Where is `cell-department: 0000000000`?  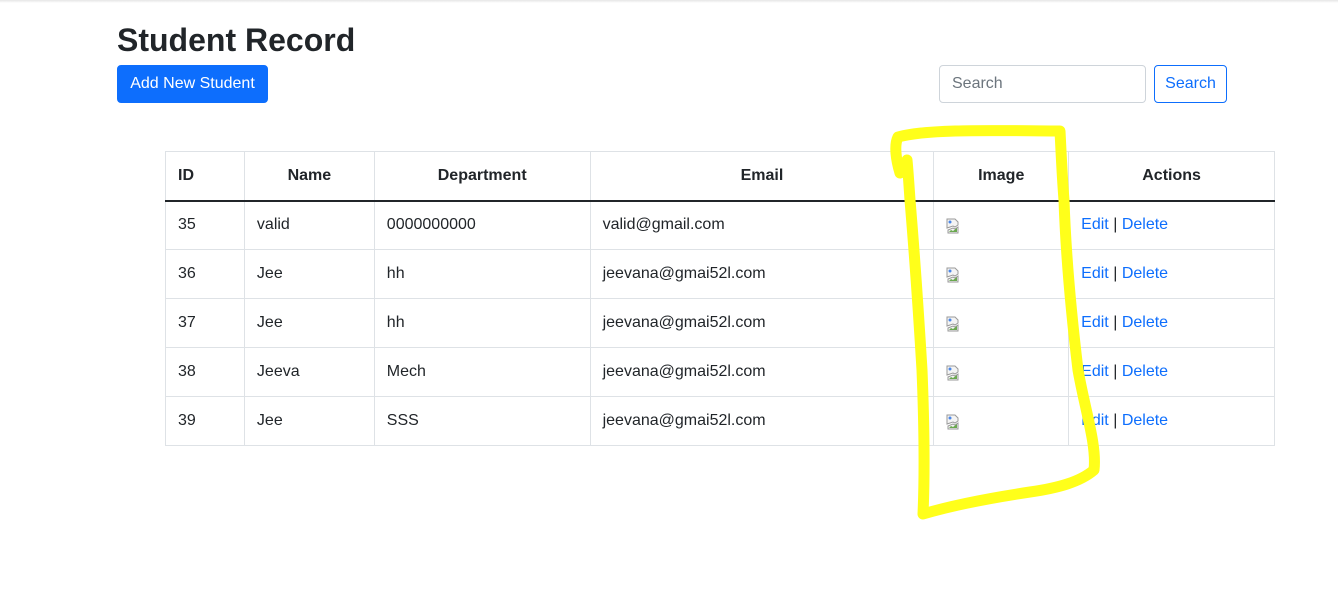 cell-department: 0000000000 is located at coordinates (482, 225).